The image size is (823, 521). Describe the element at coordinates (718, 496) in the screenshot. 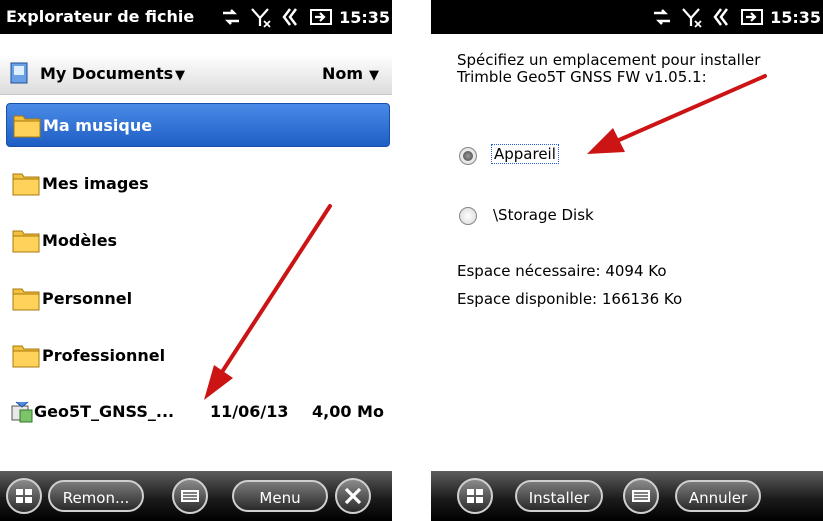

I see `cancel-button: Annuler` at that location.